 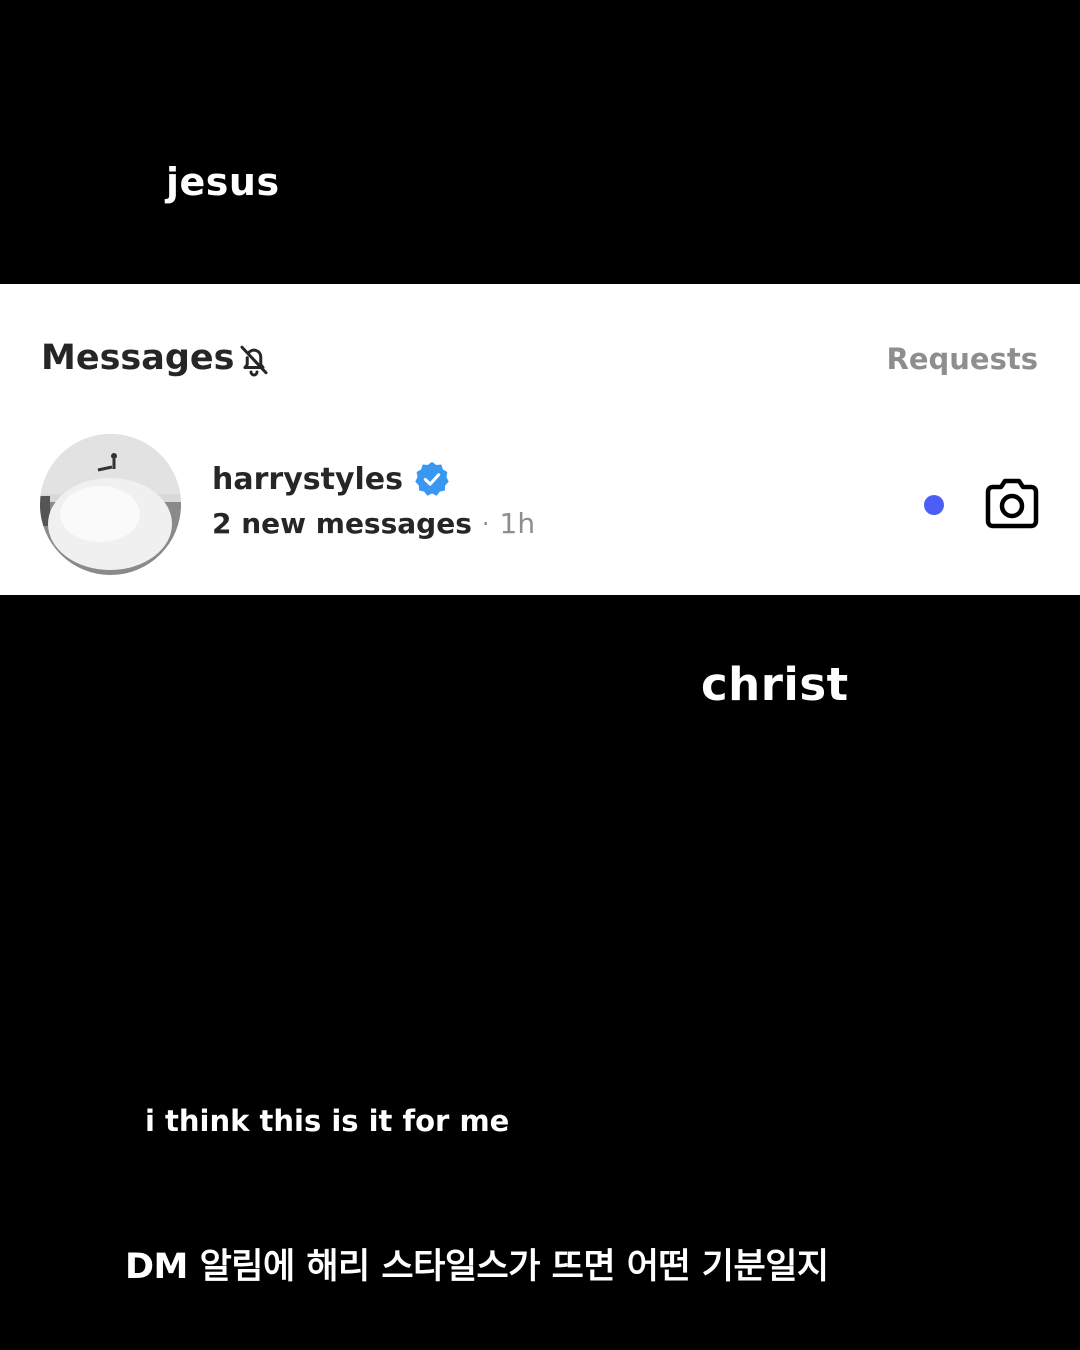 I want to click on messages-title: Messages, so click(x=138, y=358).